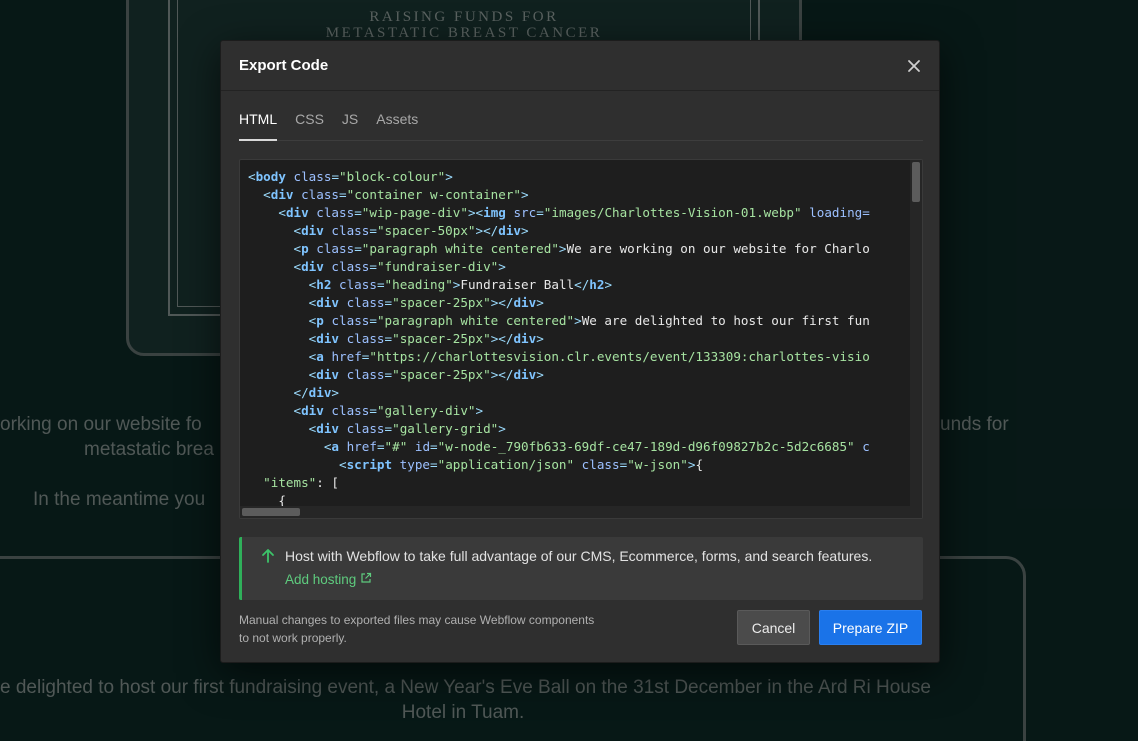 This screenshot has width=1138, height=741. Describe the element at coordinates (258, 125) in the screenshot. I see `tab-html: HTML` at that location.